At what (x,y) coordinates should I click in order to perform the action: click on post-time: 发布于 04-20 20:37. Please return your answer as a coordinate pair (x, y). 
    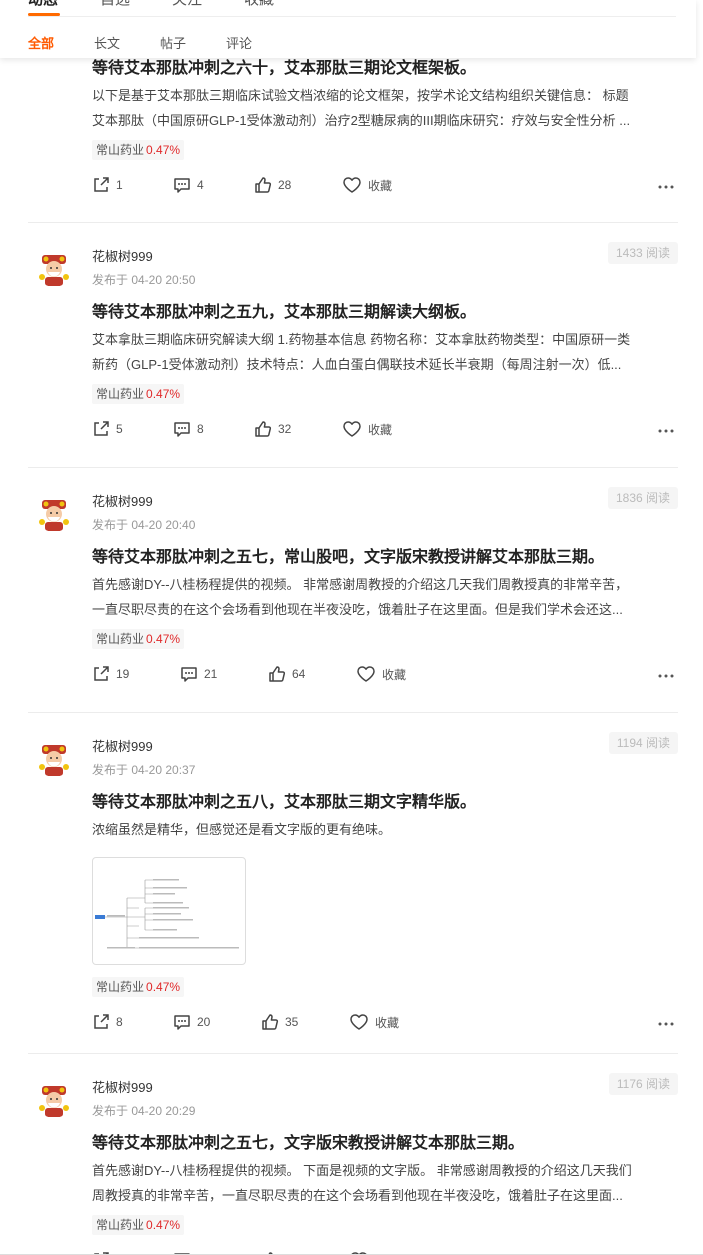
    Looking at the image, I should click on (144, 770).